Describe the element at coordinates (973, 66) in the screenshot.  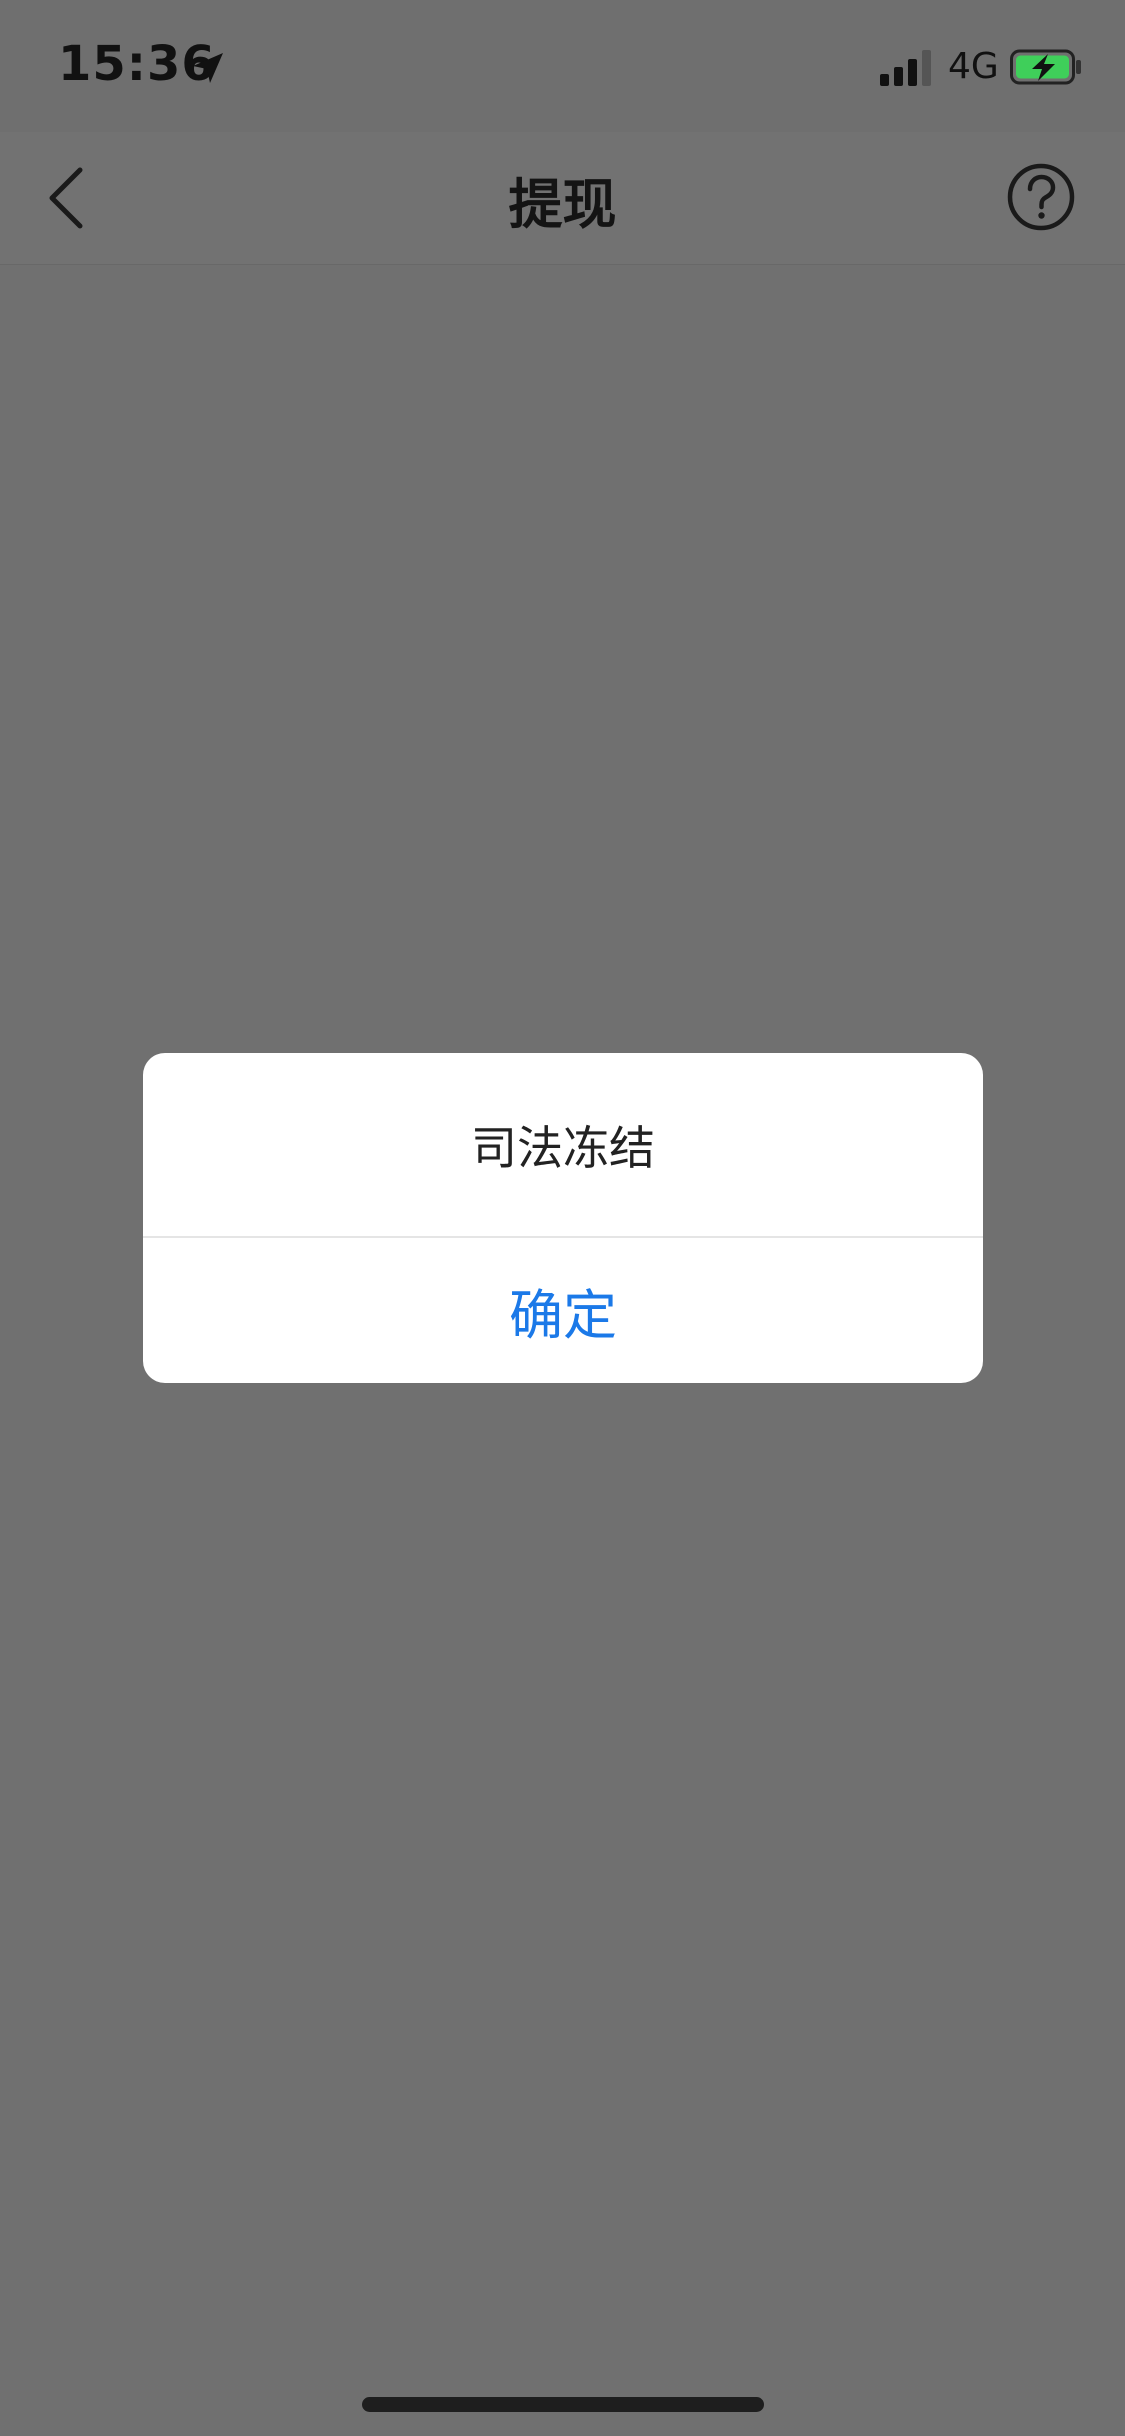
I see `network-type: 4G` at that location.